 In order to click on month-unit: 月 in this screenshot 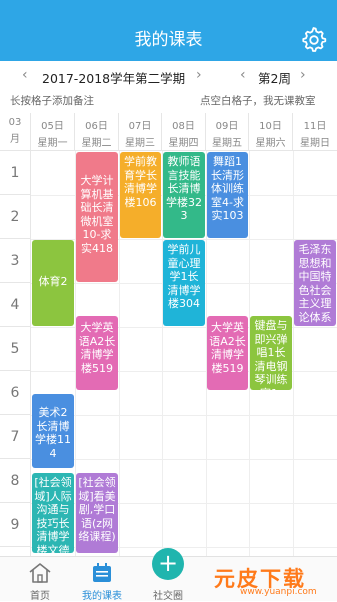, I will do `click(15, 139)`.